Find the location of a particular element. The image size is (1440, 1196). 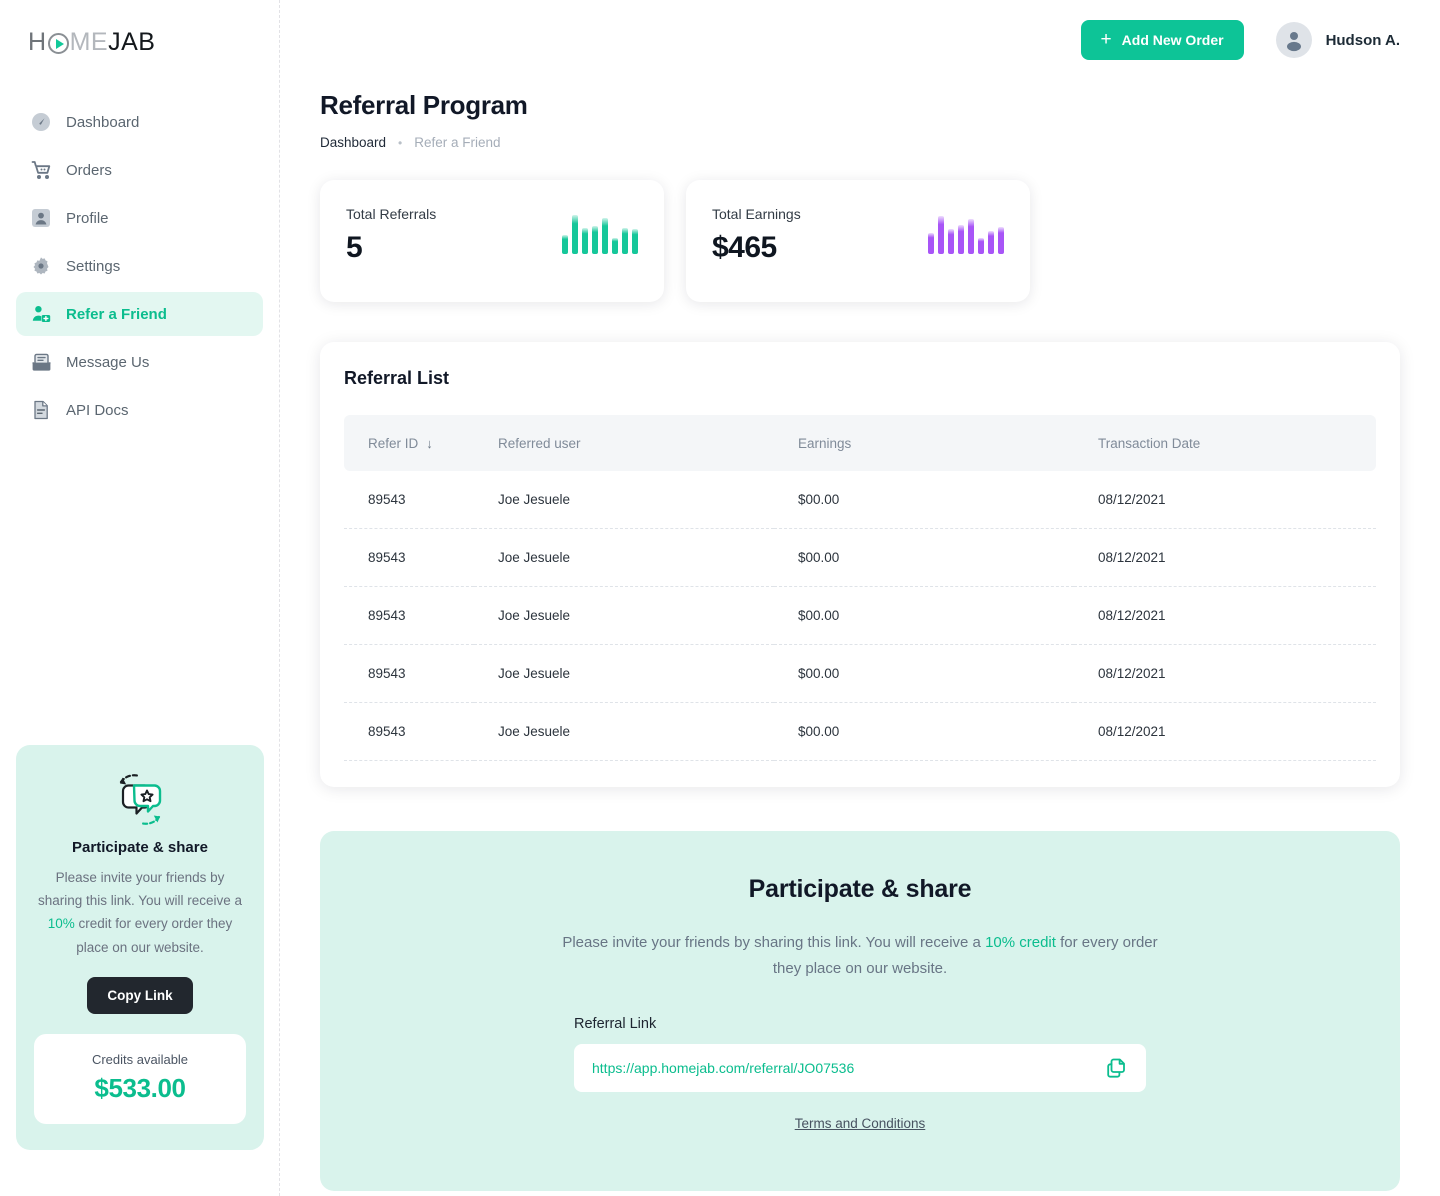

inbox-icon is located at coordinates (41, 362).